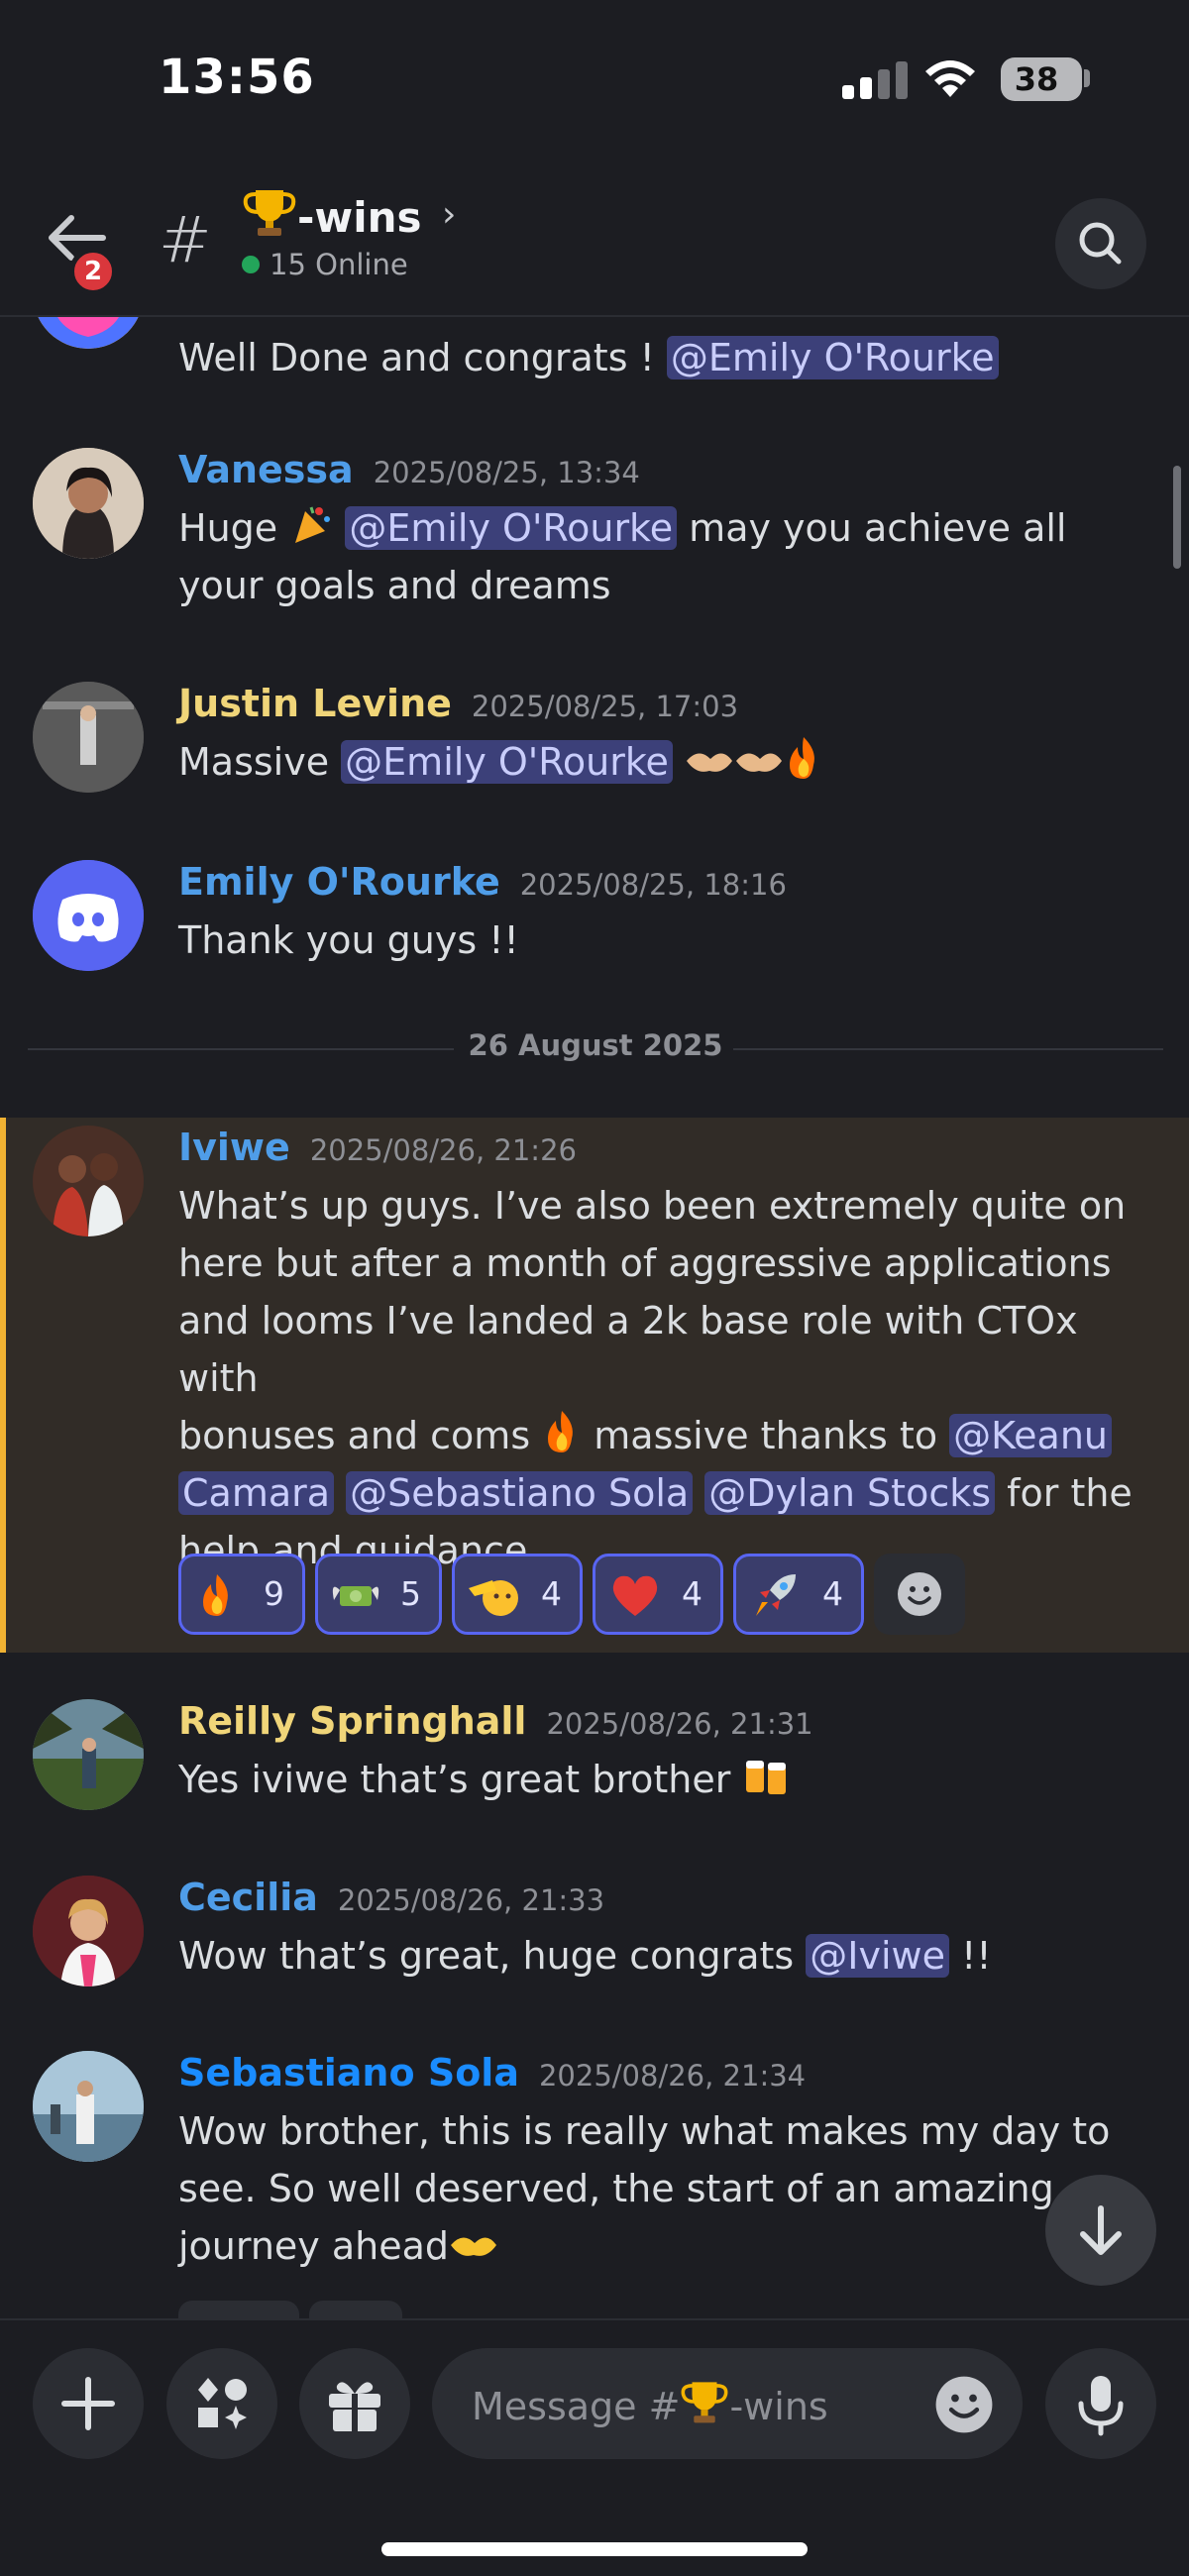 This screenshot has height=2576, width=1189. What do you see at coordinates (449, 214) in the screenshot?
I see `chevron-right-icon: ›` at bounding box center [449, 214].